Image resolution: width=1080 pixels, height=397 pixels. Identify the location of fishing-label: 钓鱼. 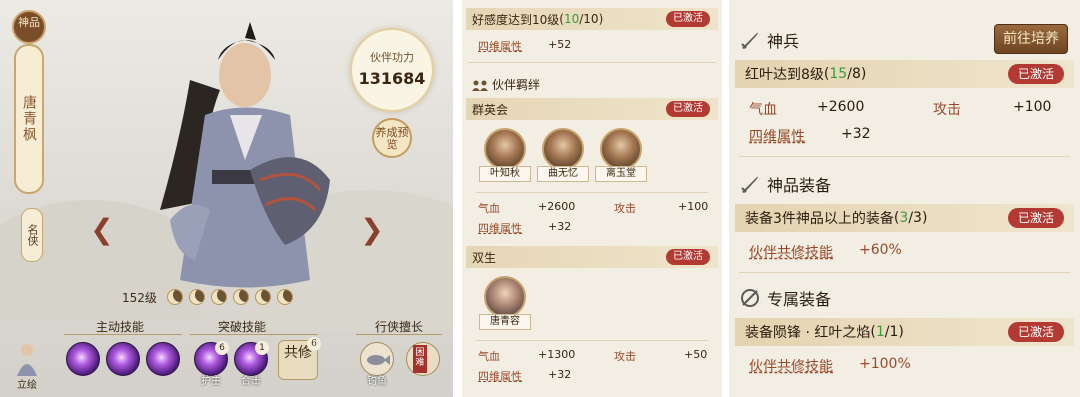
(377, 381).